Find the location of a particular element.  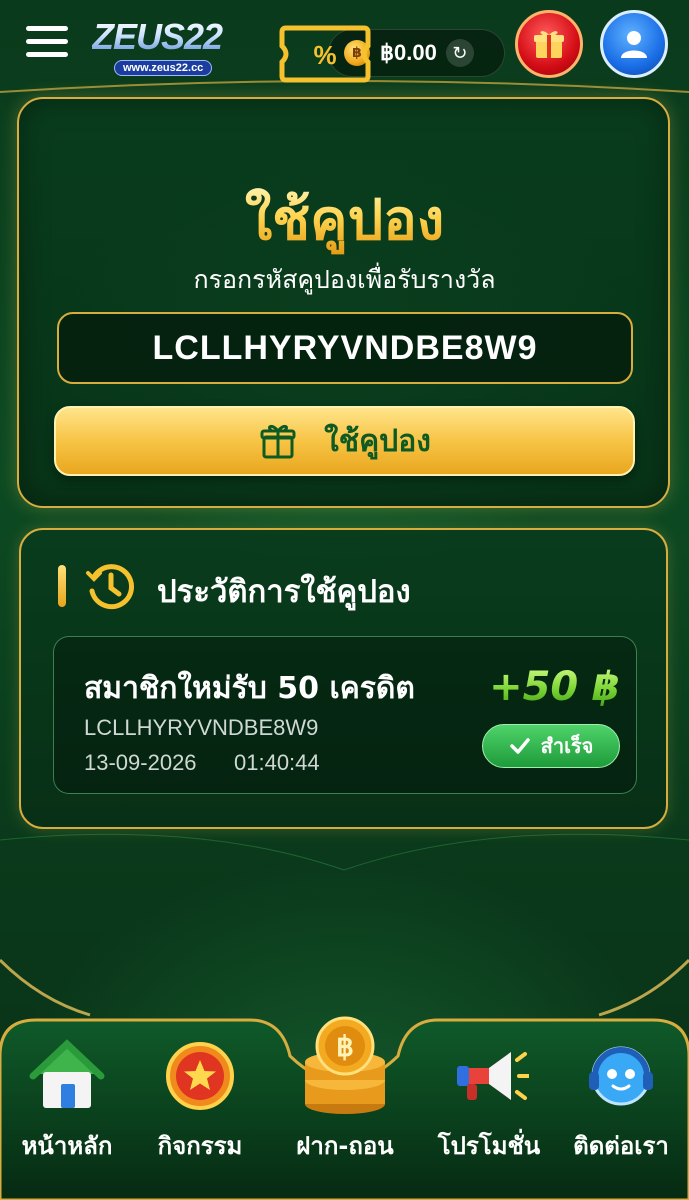

refresh-balance-icon: ↻ is located at coordinates (459, 53).